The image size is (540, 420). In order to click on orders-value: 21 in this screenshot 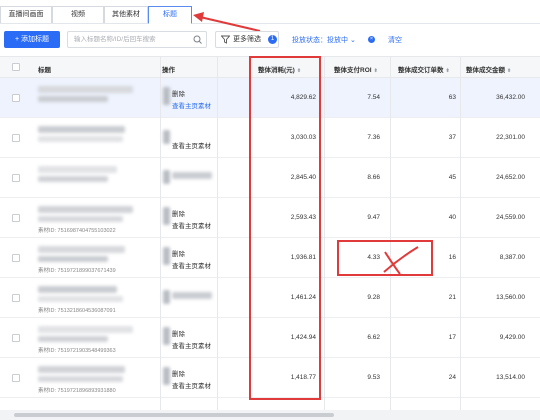, I will do `click(452, 297)`.